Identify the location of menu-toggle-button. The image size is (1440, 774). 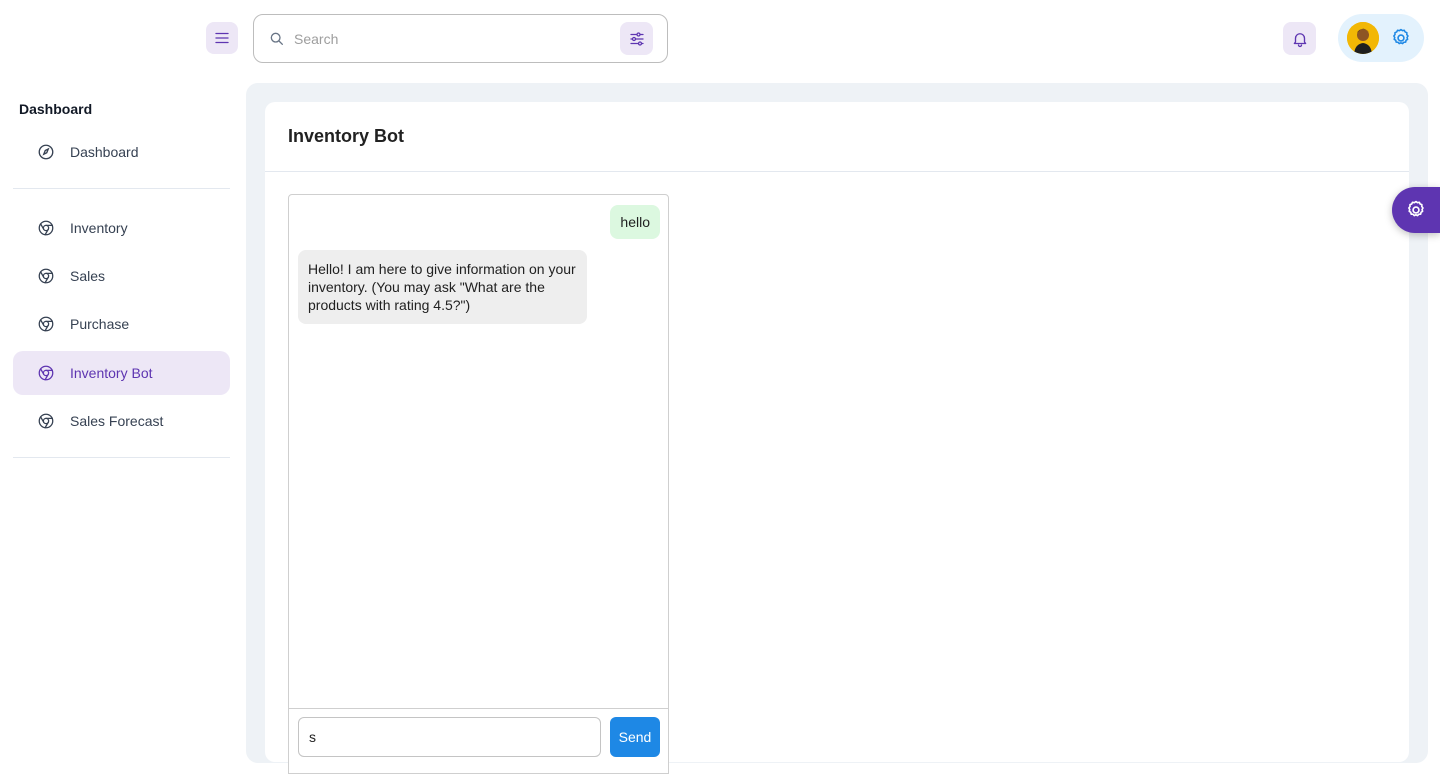
(222, 38).